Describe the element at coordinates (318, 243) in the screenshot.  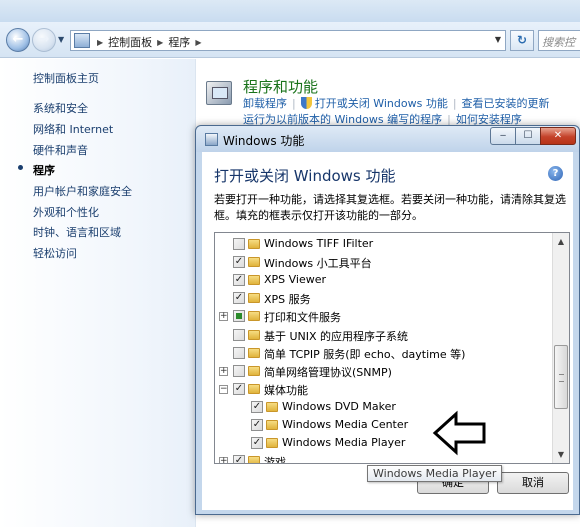
I see `feature-label: Windows TIFF IFilter` at that location.